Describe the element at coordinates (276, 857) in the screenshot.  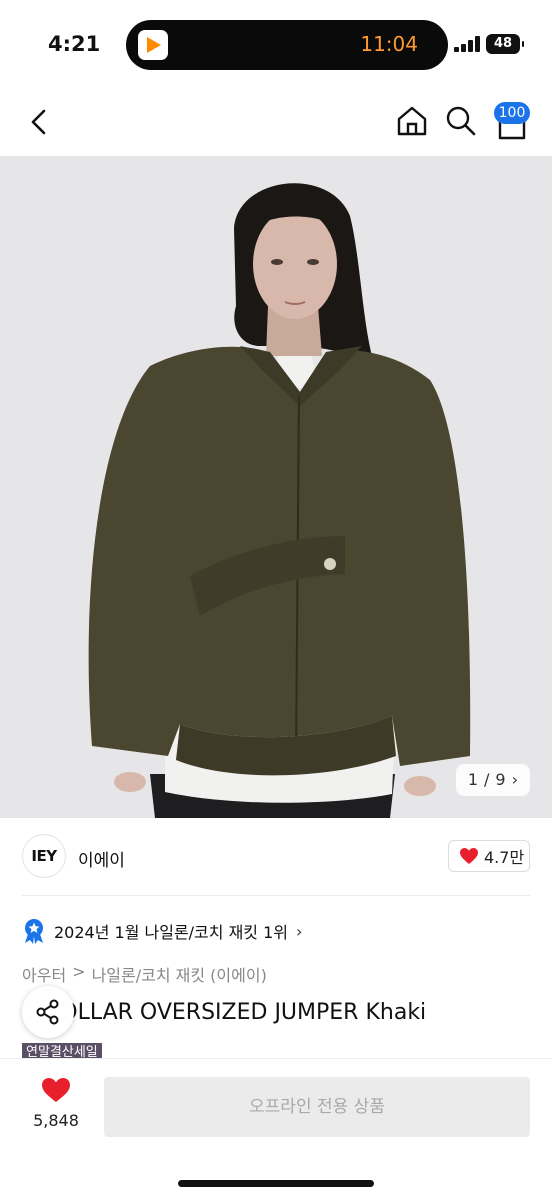
I see `brand-row: IEY 이에이 4.7만` at that location.